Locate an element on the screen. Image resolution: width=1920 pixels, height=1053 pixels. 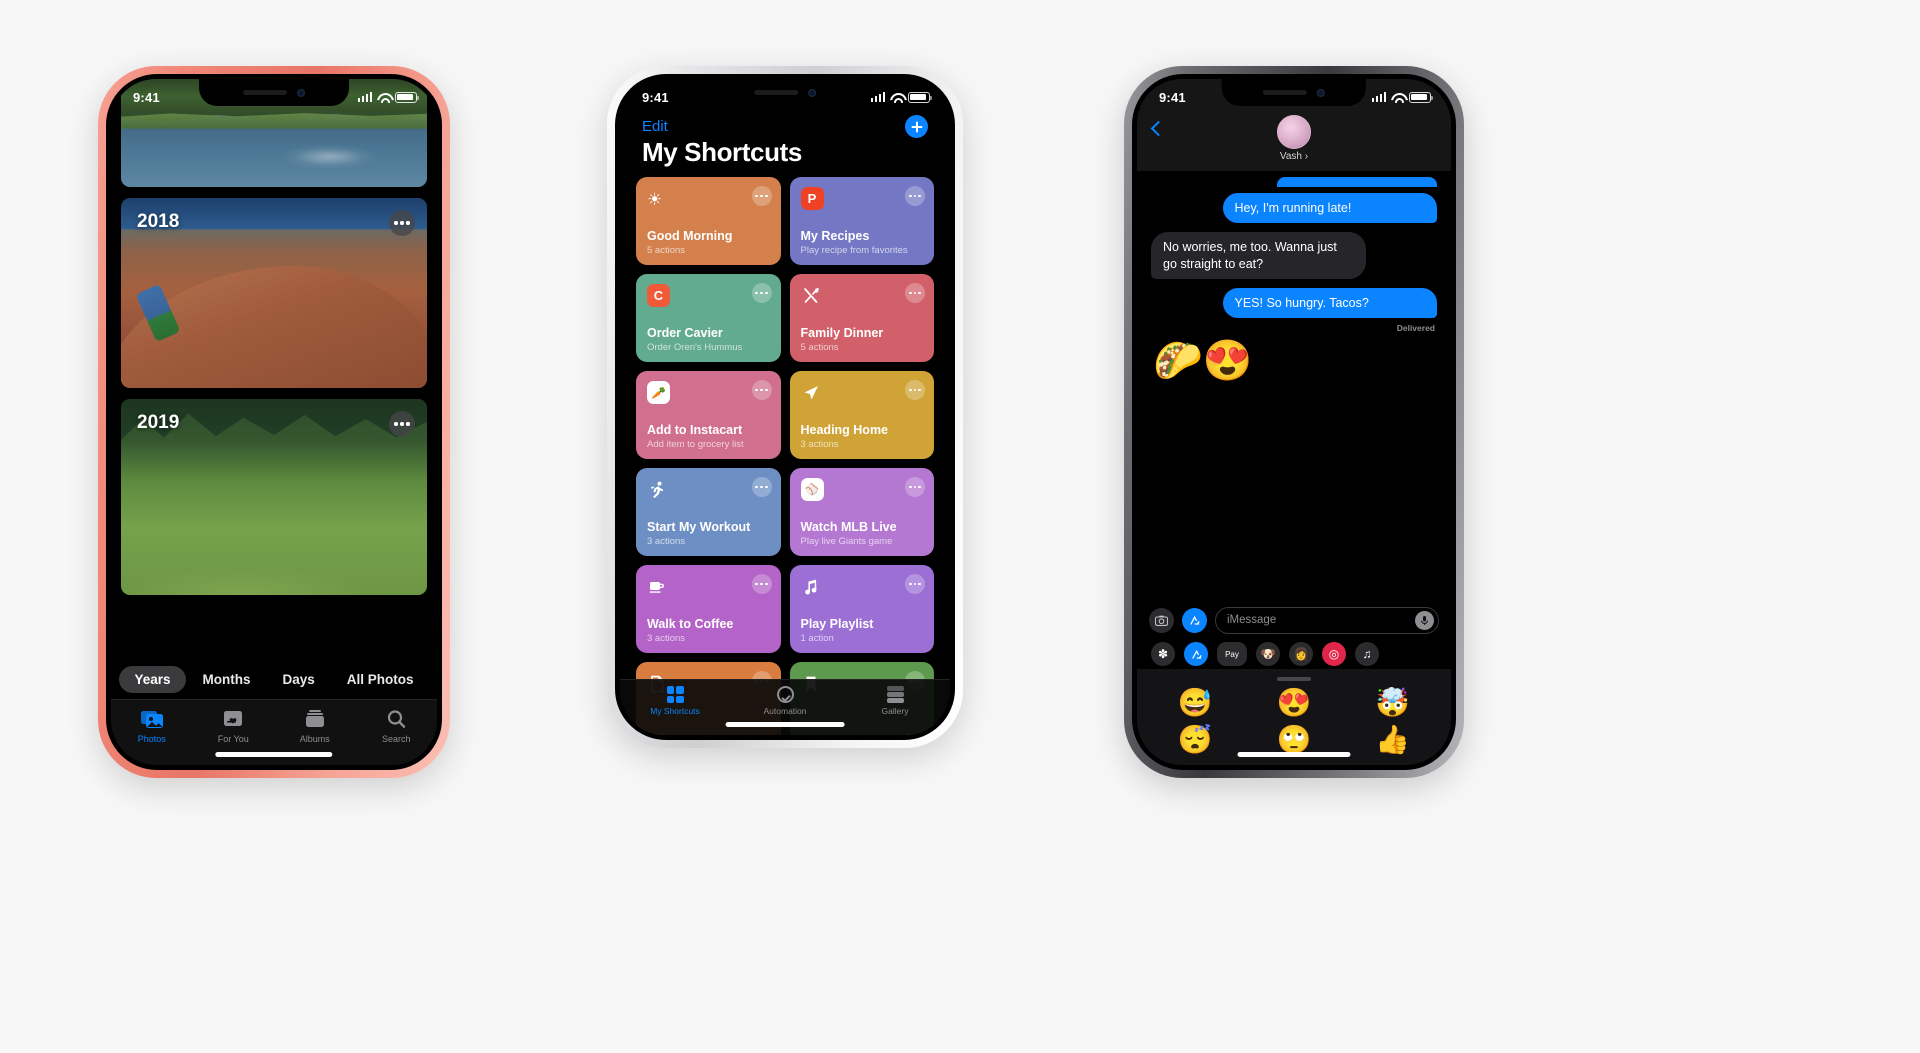
message-bubble-outgoing: YES! So hungry. Tacos? is located at coordinates (1329, 302).